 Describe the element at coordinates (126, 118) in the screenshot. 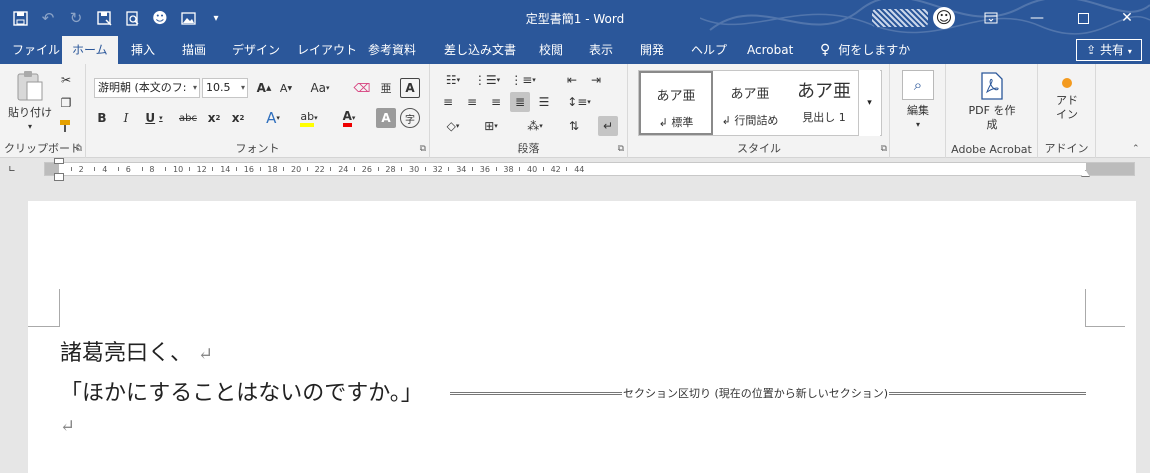

I see `italic-icon: I` at that location.